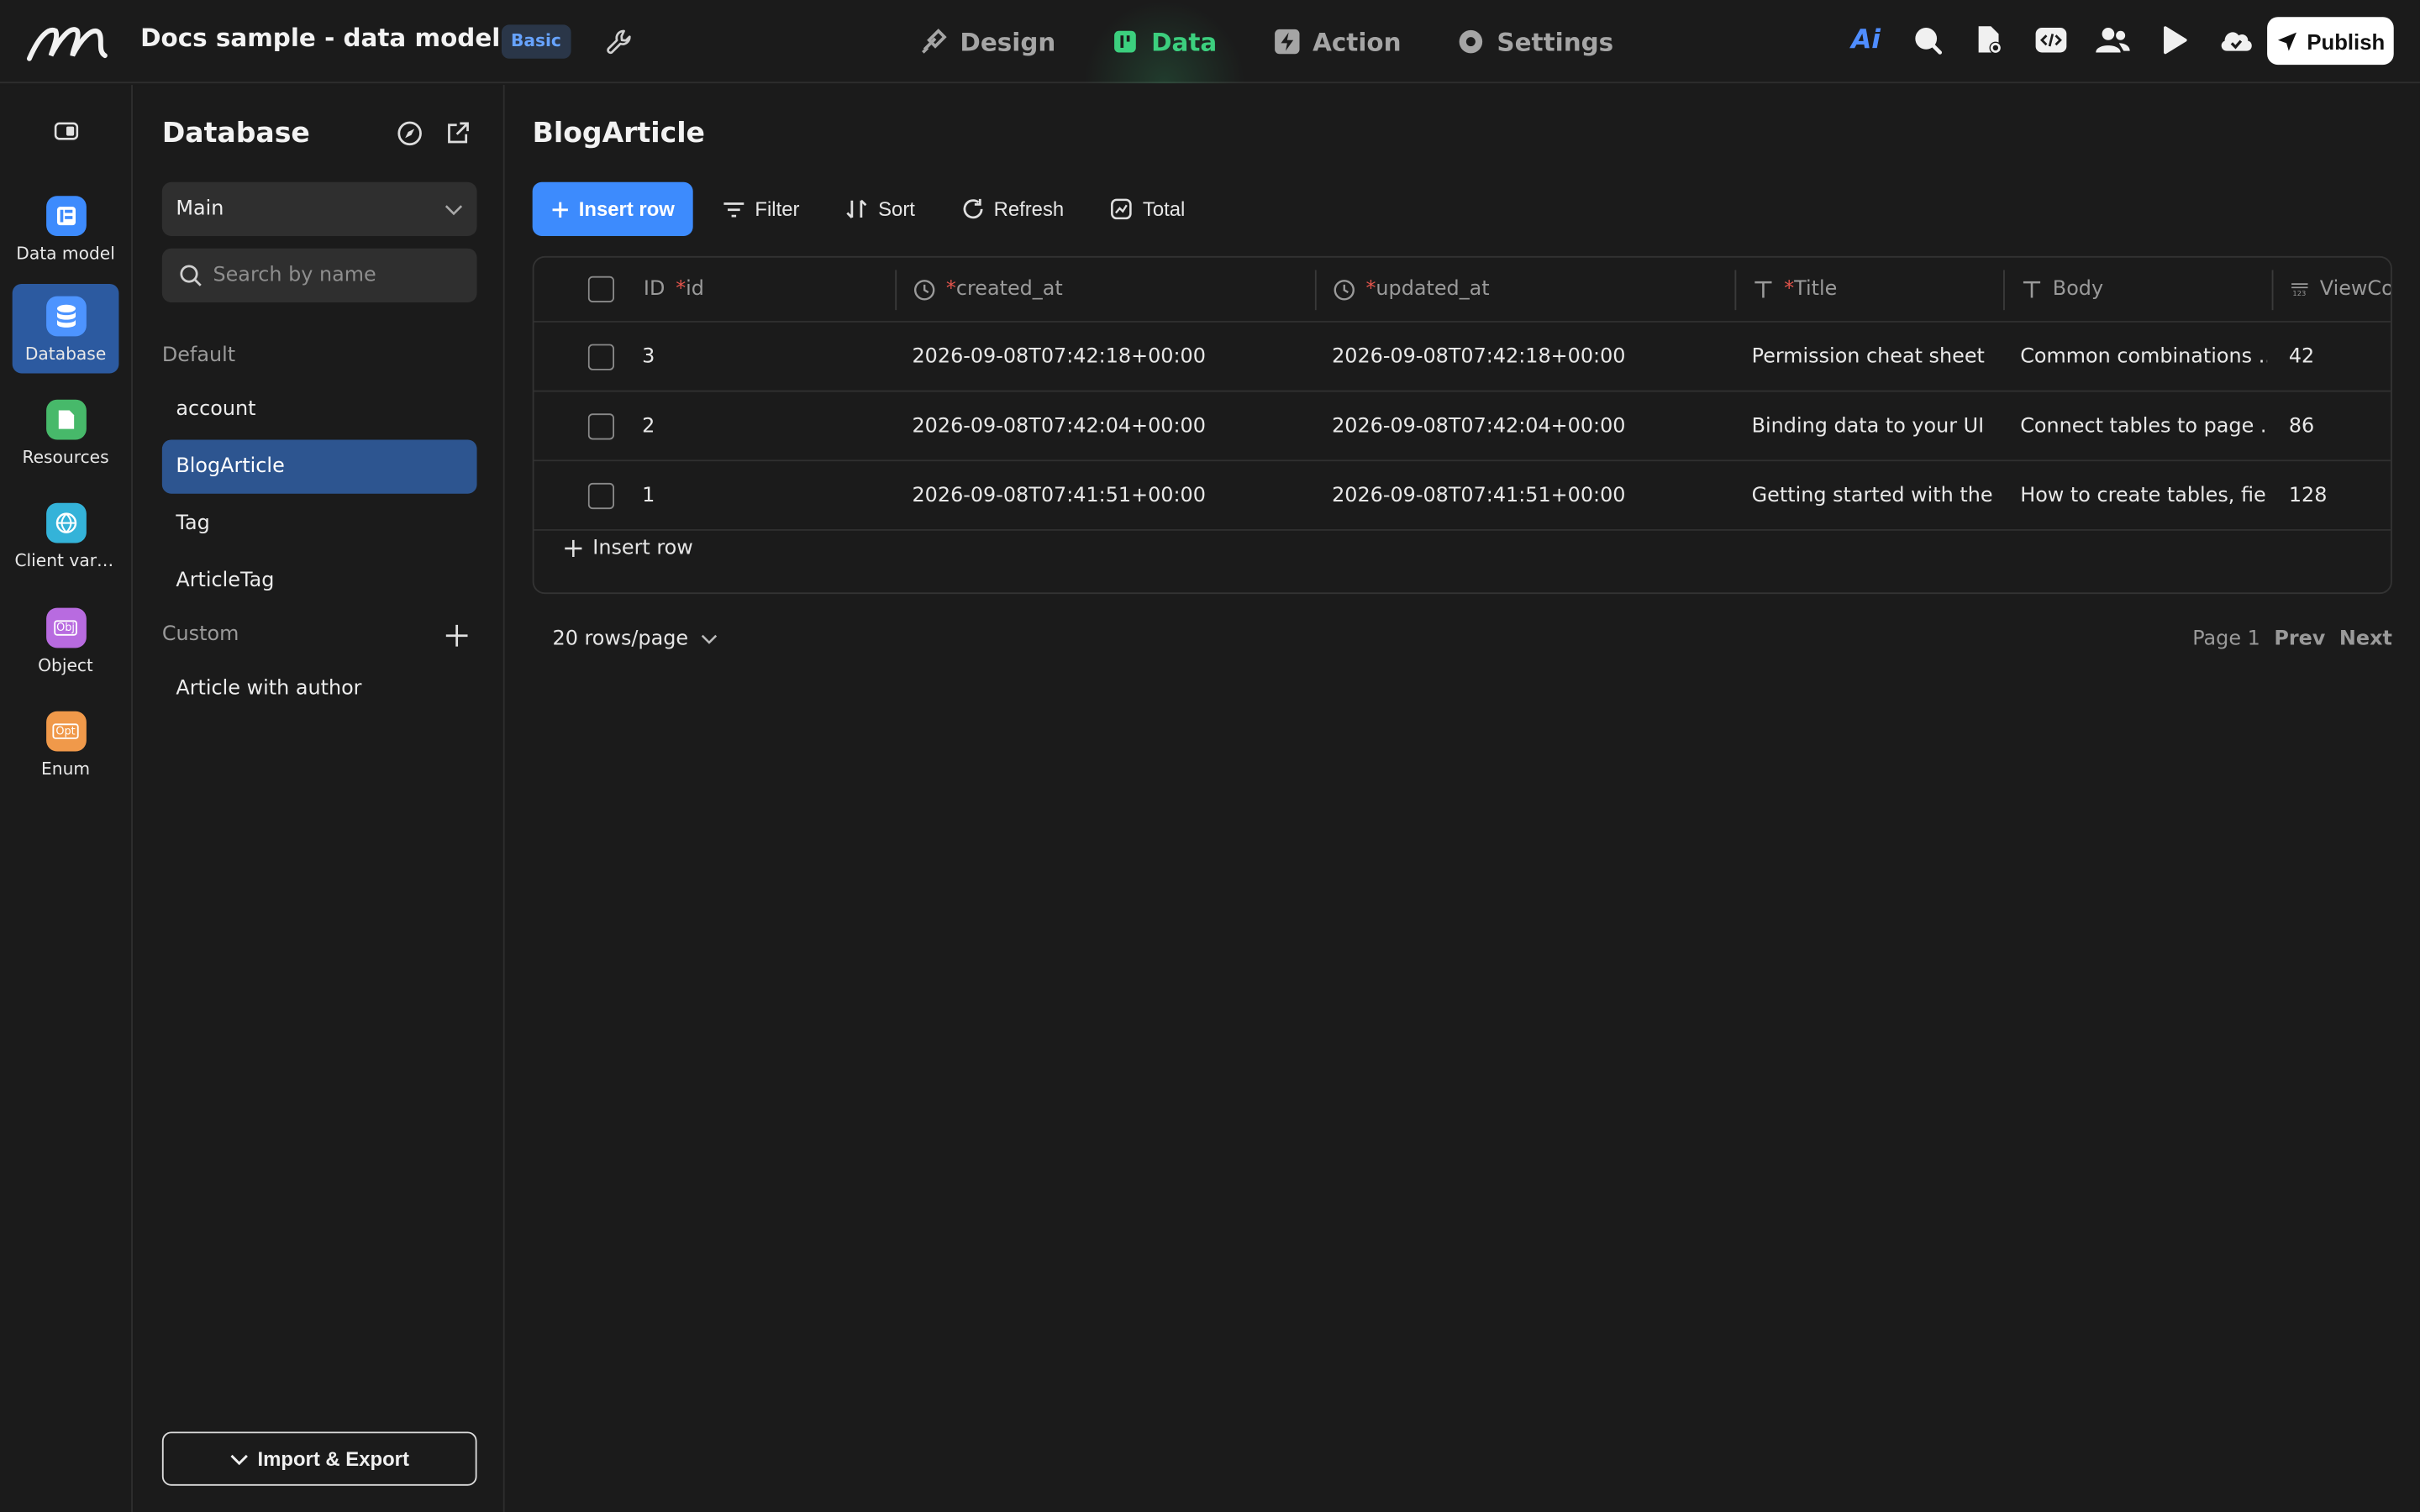 This screenshot has width=2420, height=1512. Describe the element at coordinates (2146, 289) in the screenshot. I see `column-header-body: Body` at that location.